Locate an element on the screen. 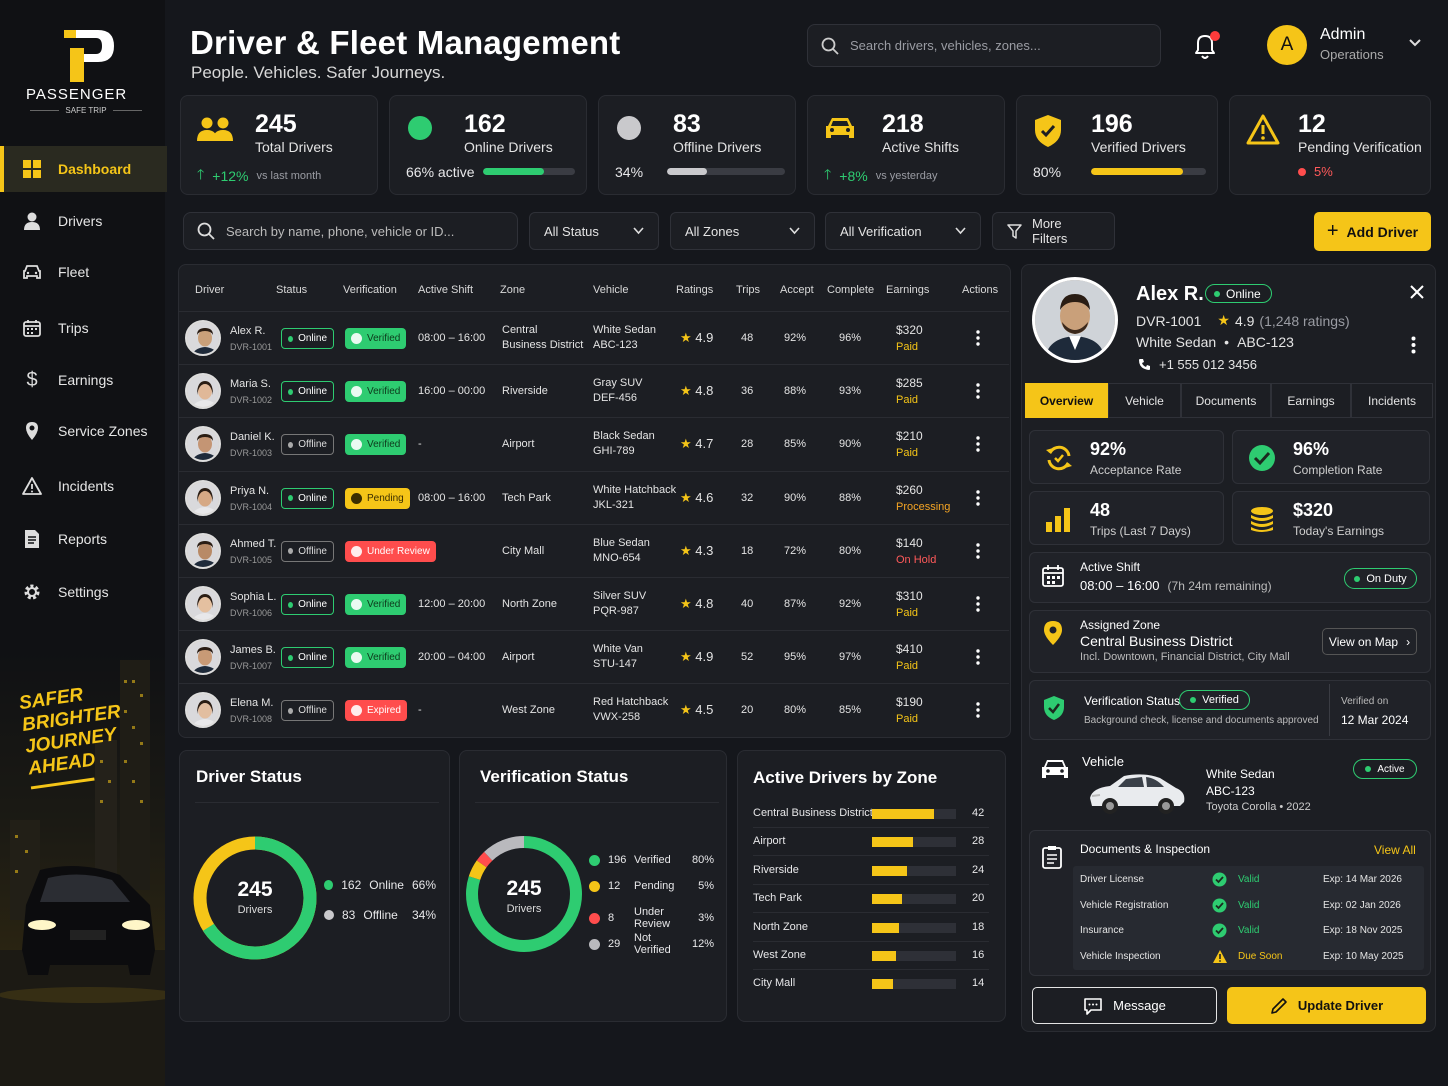  driver-name: Ahmed T. is located at coordinates (253, 544).